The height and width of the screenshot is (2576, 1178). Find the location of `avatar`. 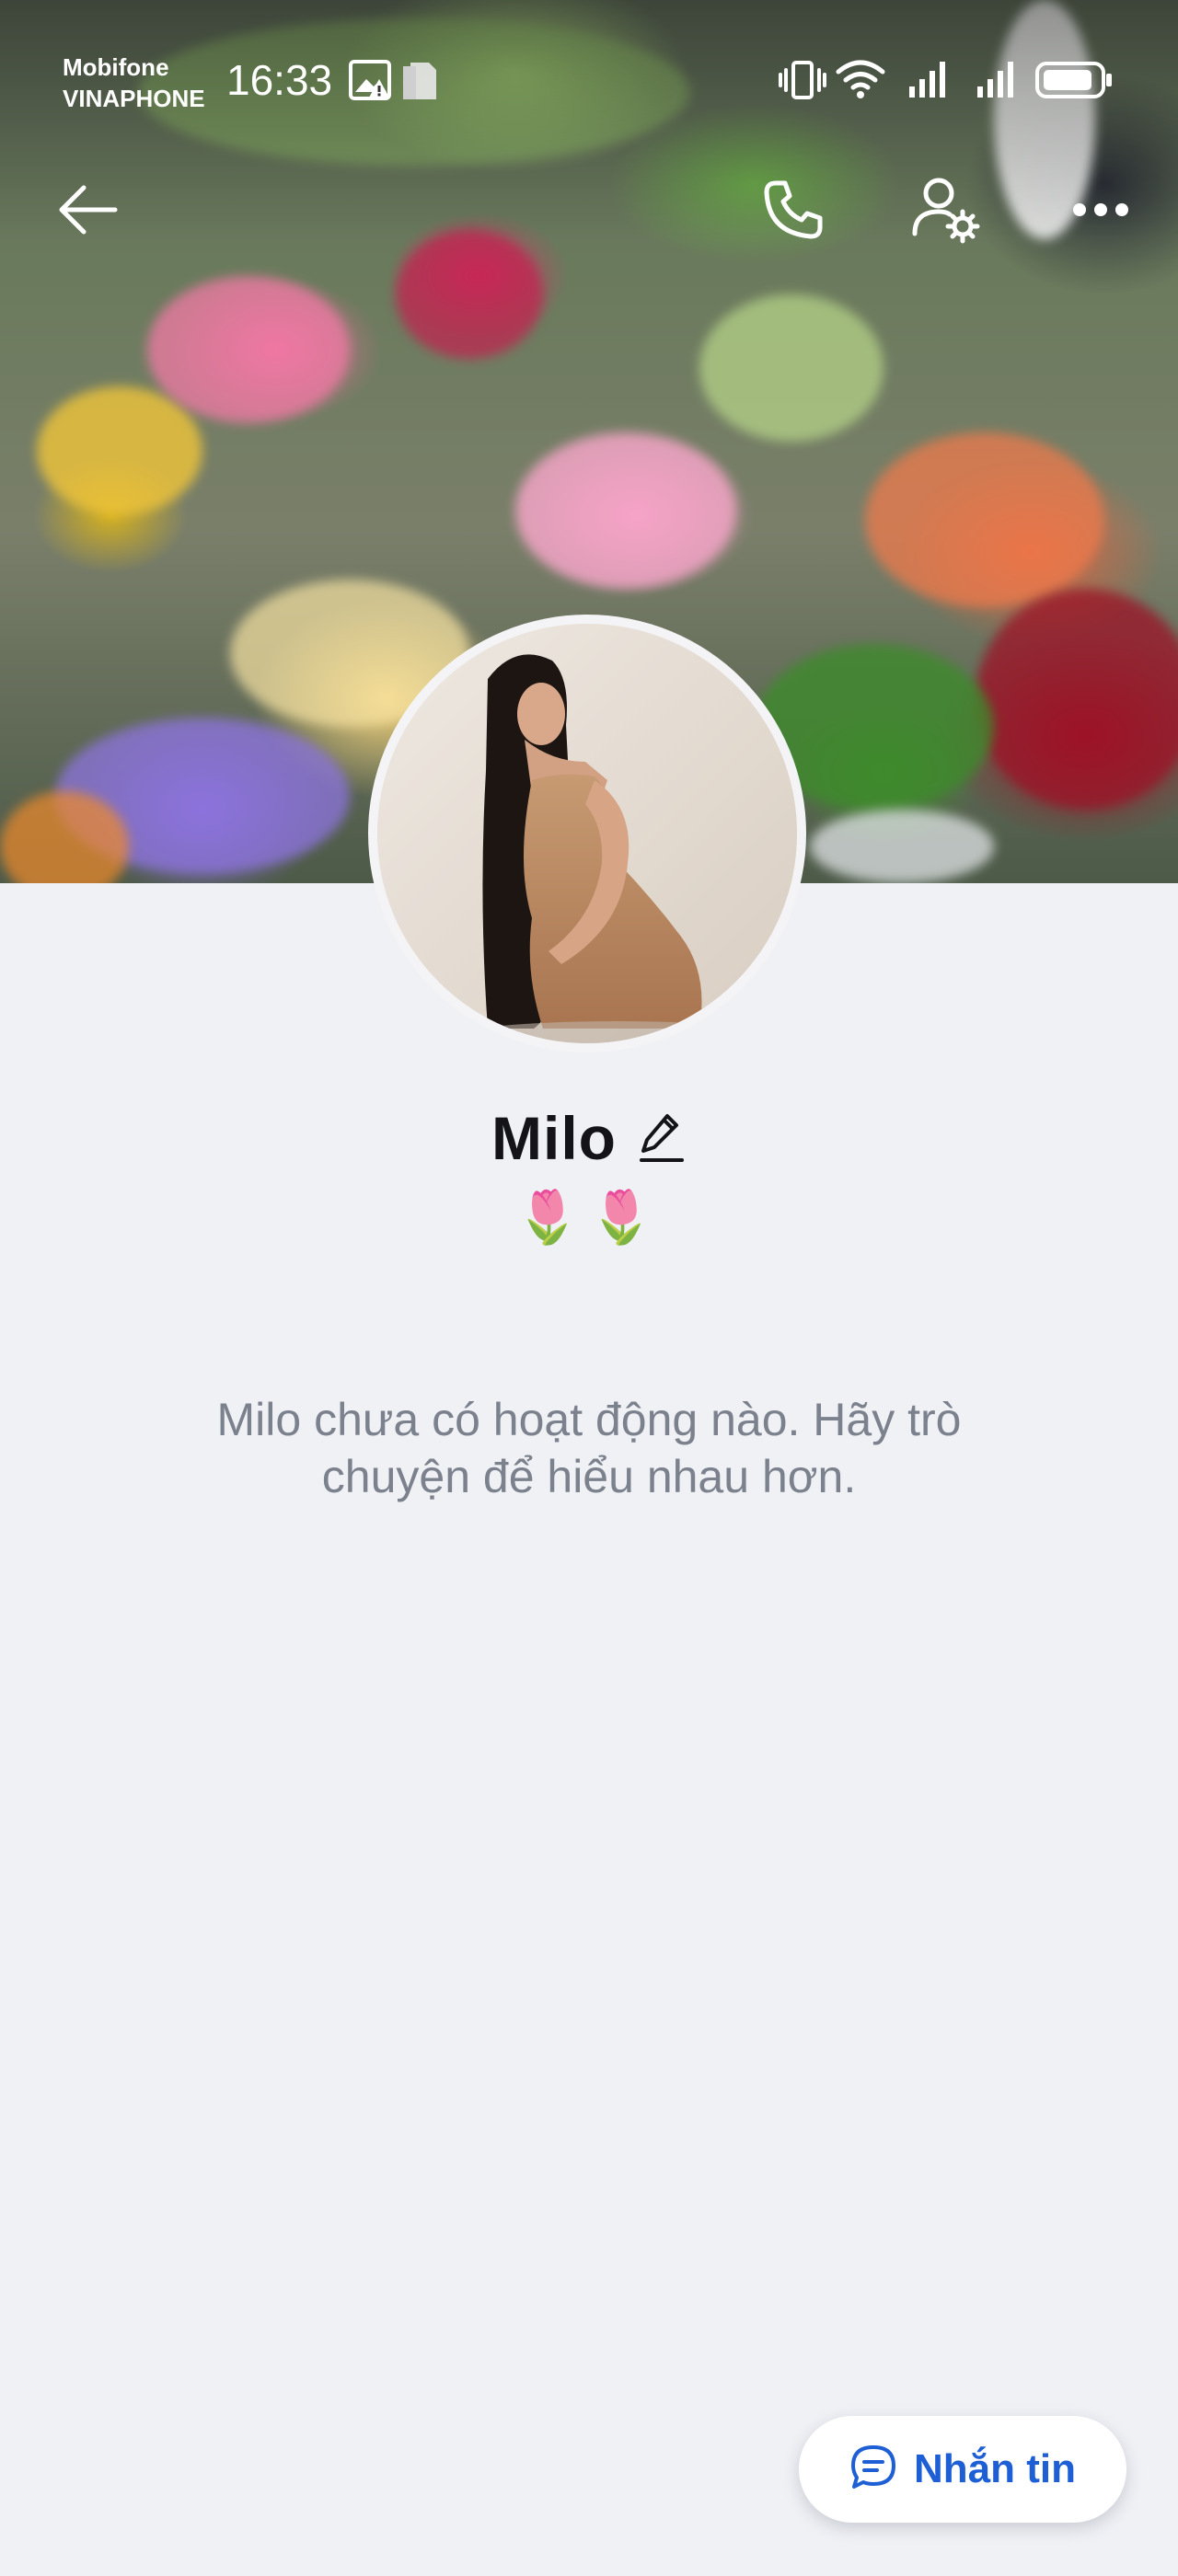

avatar is located at coordinates (587, 833).